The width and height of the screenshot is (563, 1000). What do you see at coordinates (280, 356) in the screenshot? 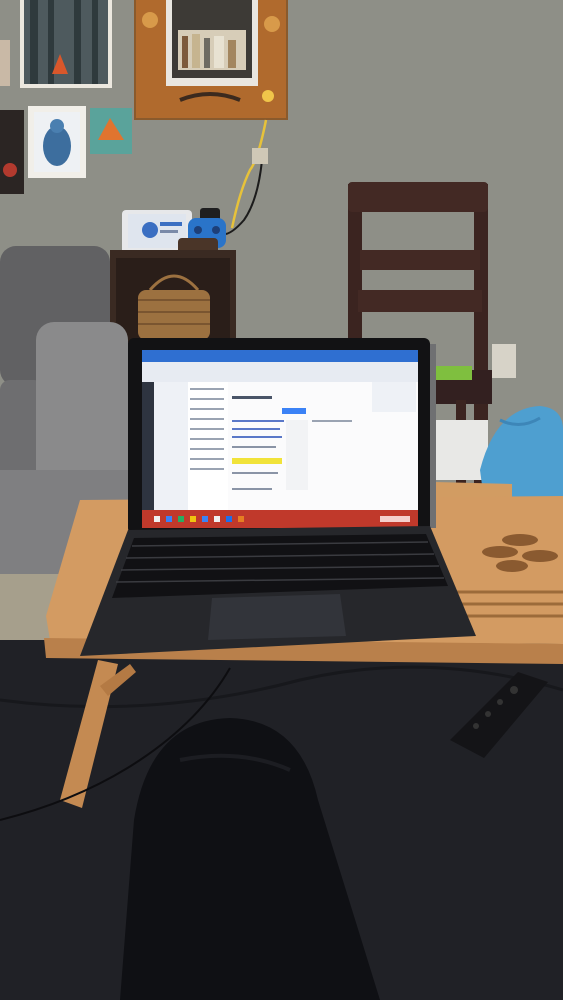
I see `app-titlebar` at bounding box center [280, 356].